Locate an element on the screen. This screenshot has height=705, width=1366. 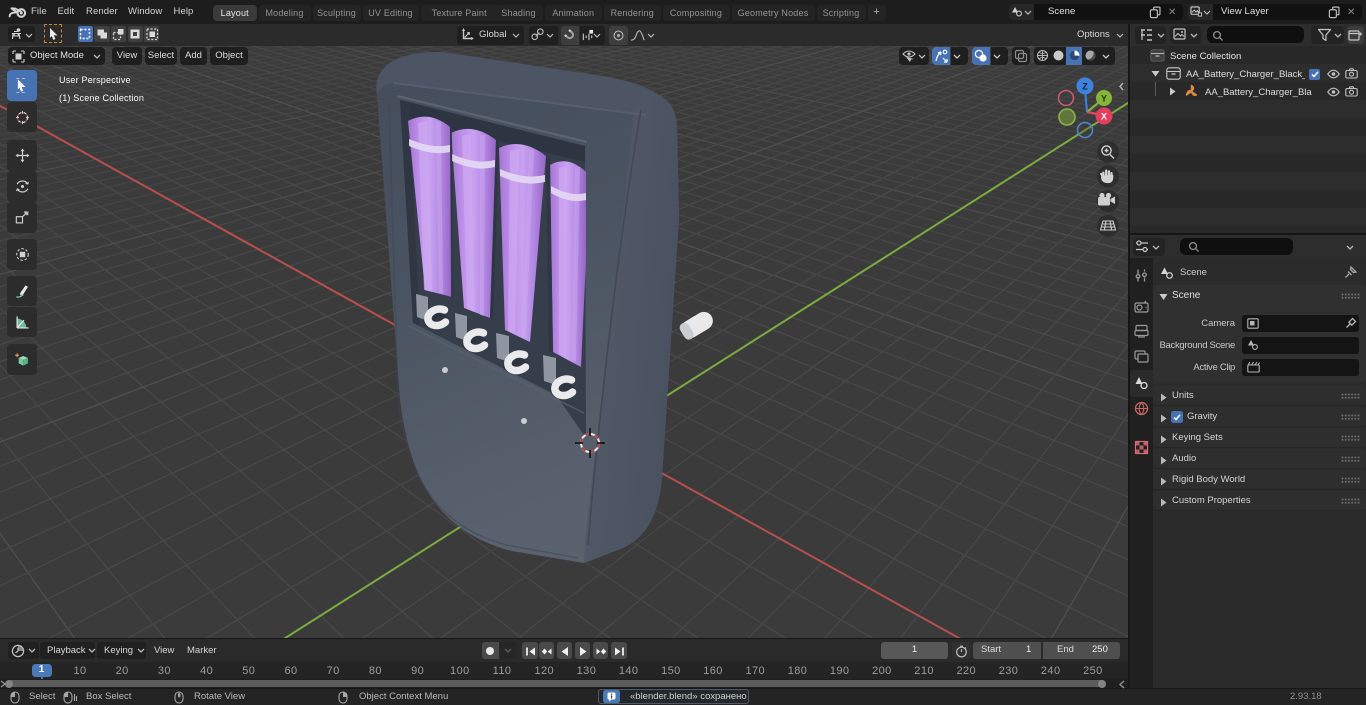
svg-text: X is located at coordinates (1104, 117).